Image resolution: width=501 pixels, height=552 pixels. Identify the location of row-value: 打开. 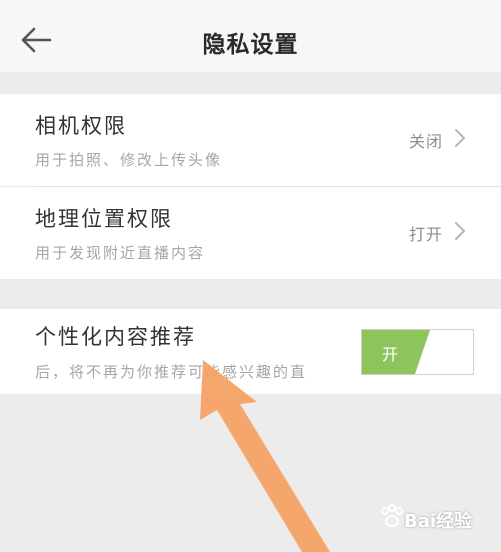
(425, 234).